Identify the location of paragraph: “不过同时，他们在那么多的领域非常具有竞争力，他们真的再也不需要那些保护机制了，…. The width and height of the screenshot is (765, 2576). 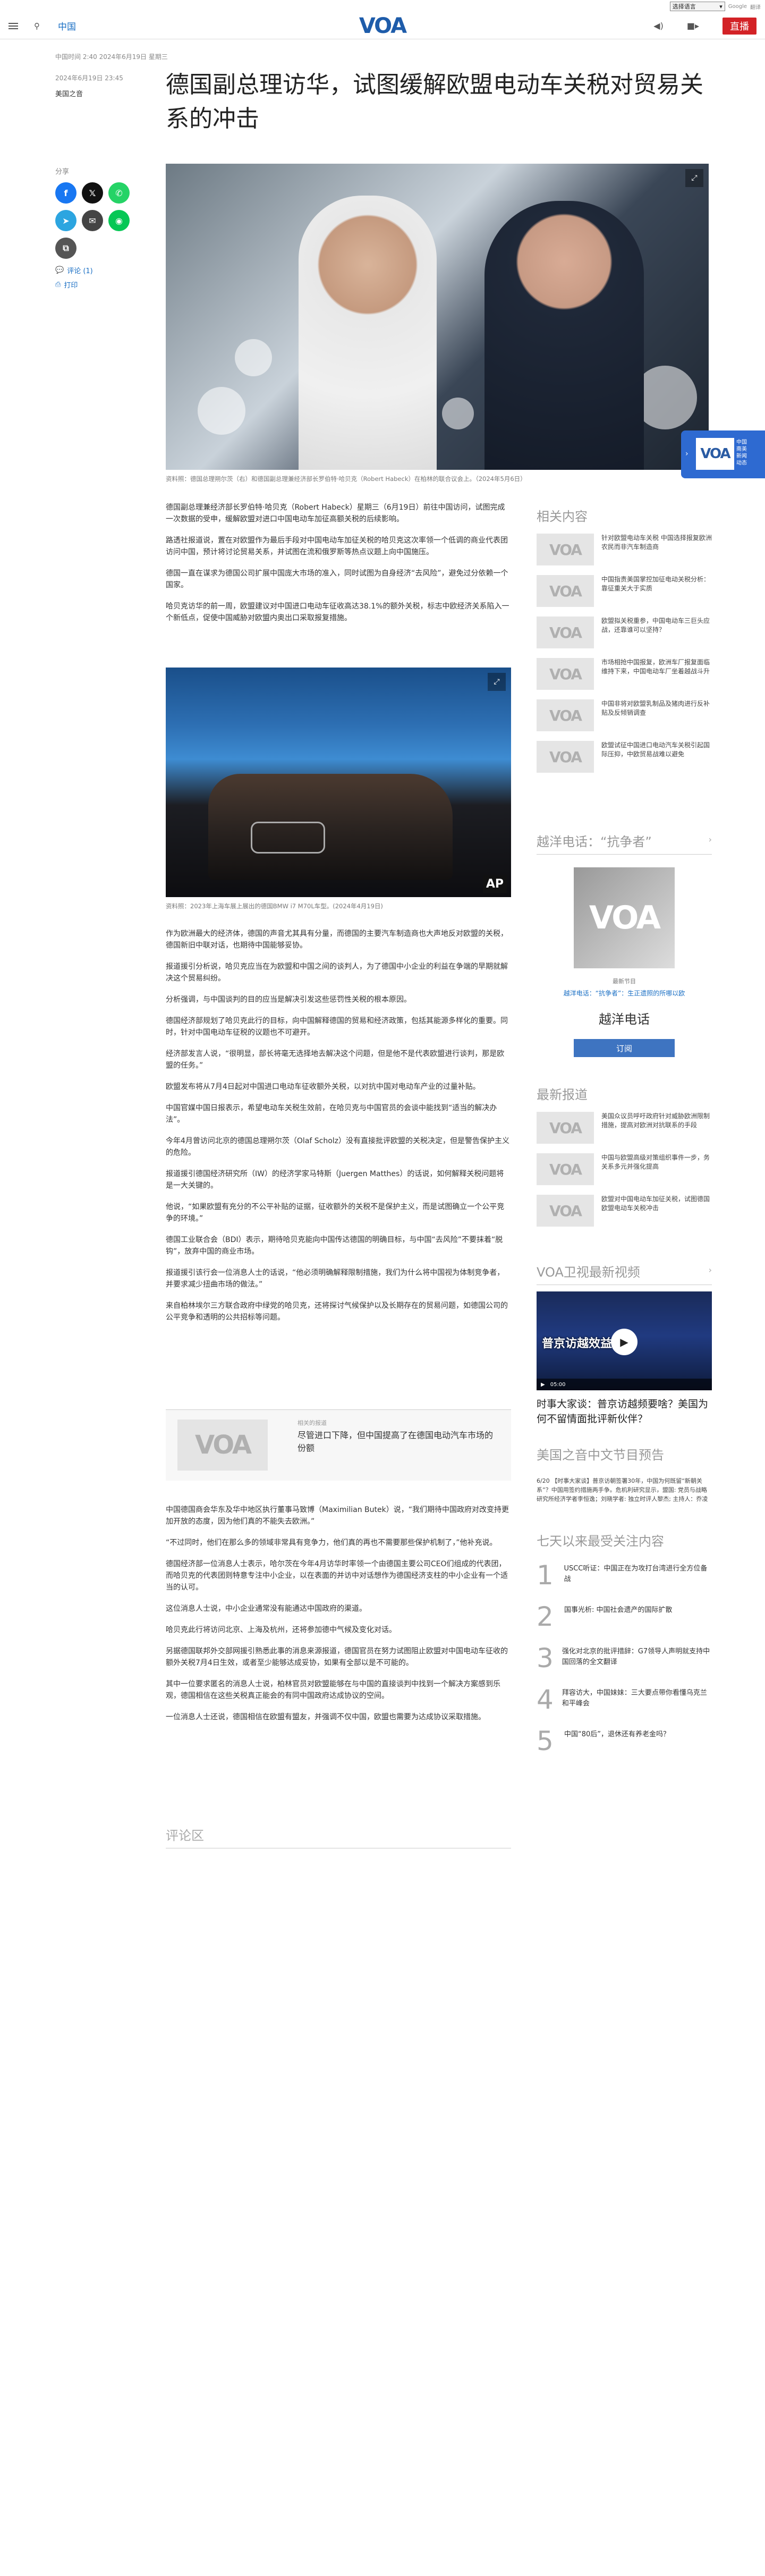
(331, 1543).